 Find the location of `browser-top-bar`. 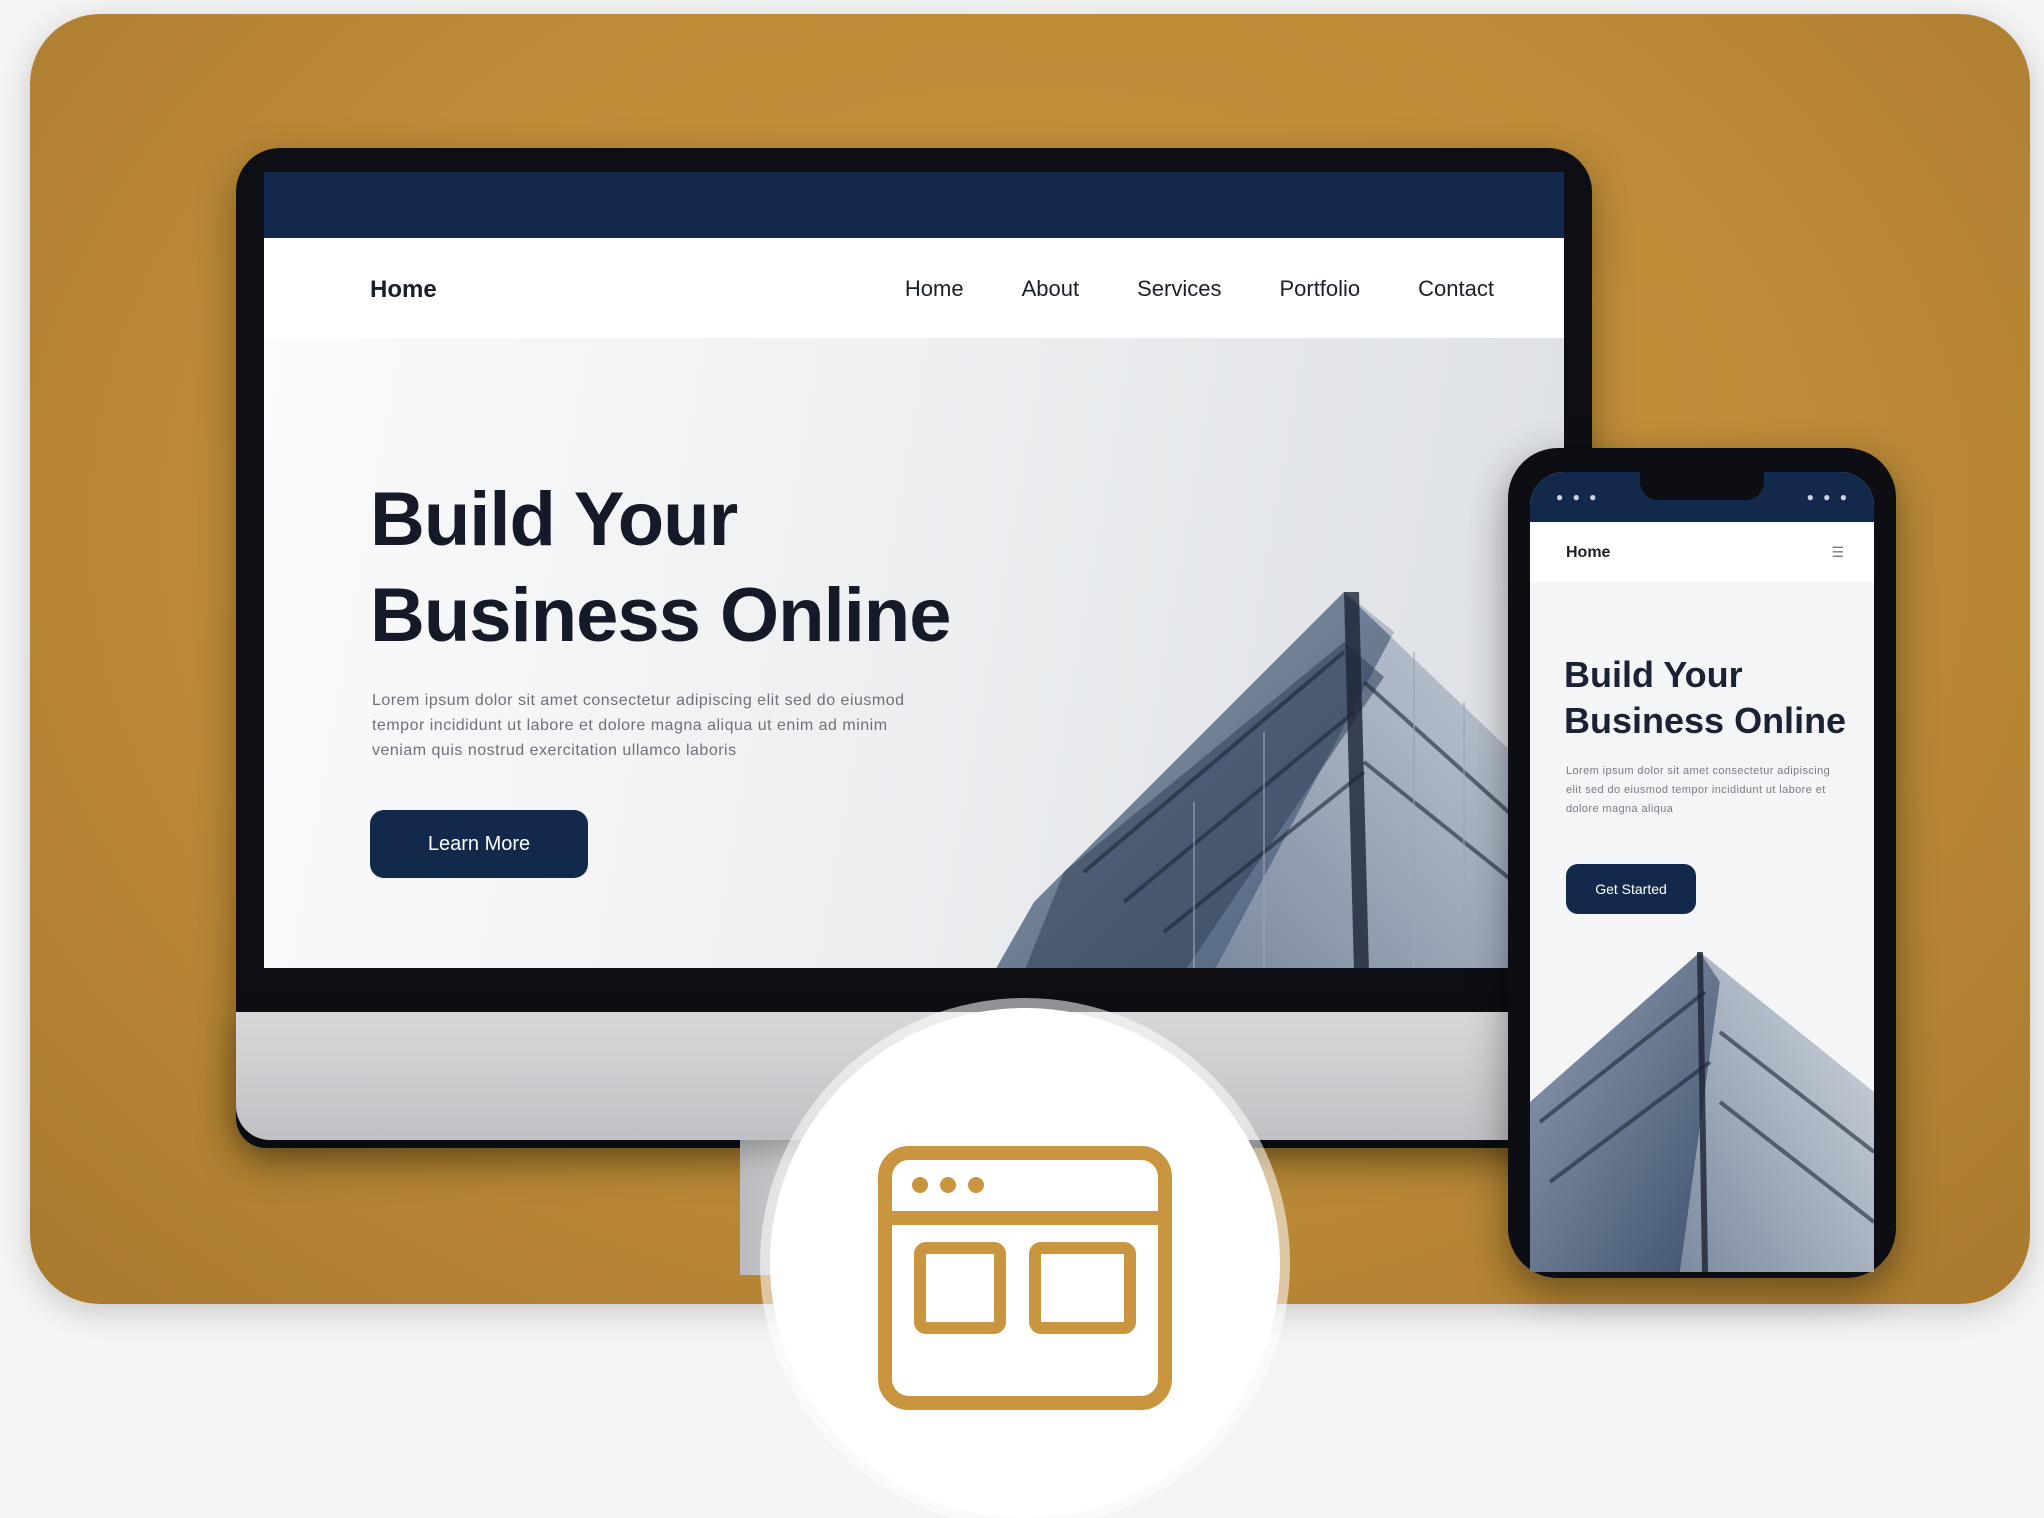

browser-top-bar is located at coordinates (914, 205).